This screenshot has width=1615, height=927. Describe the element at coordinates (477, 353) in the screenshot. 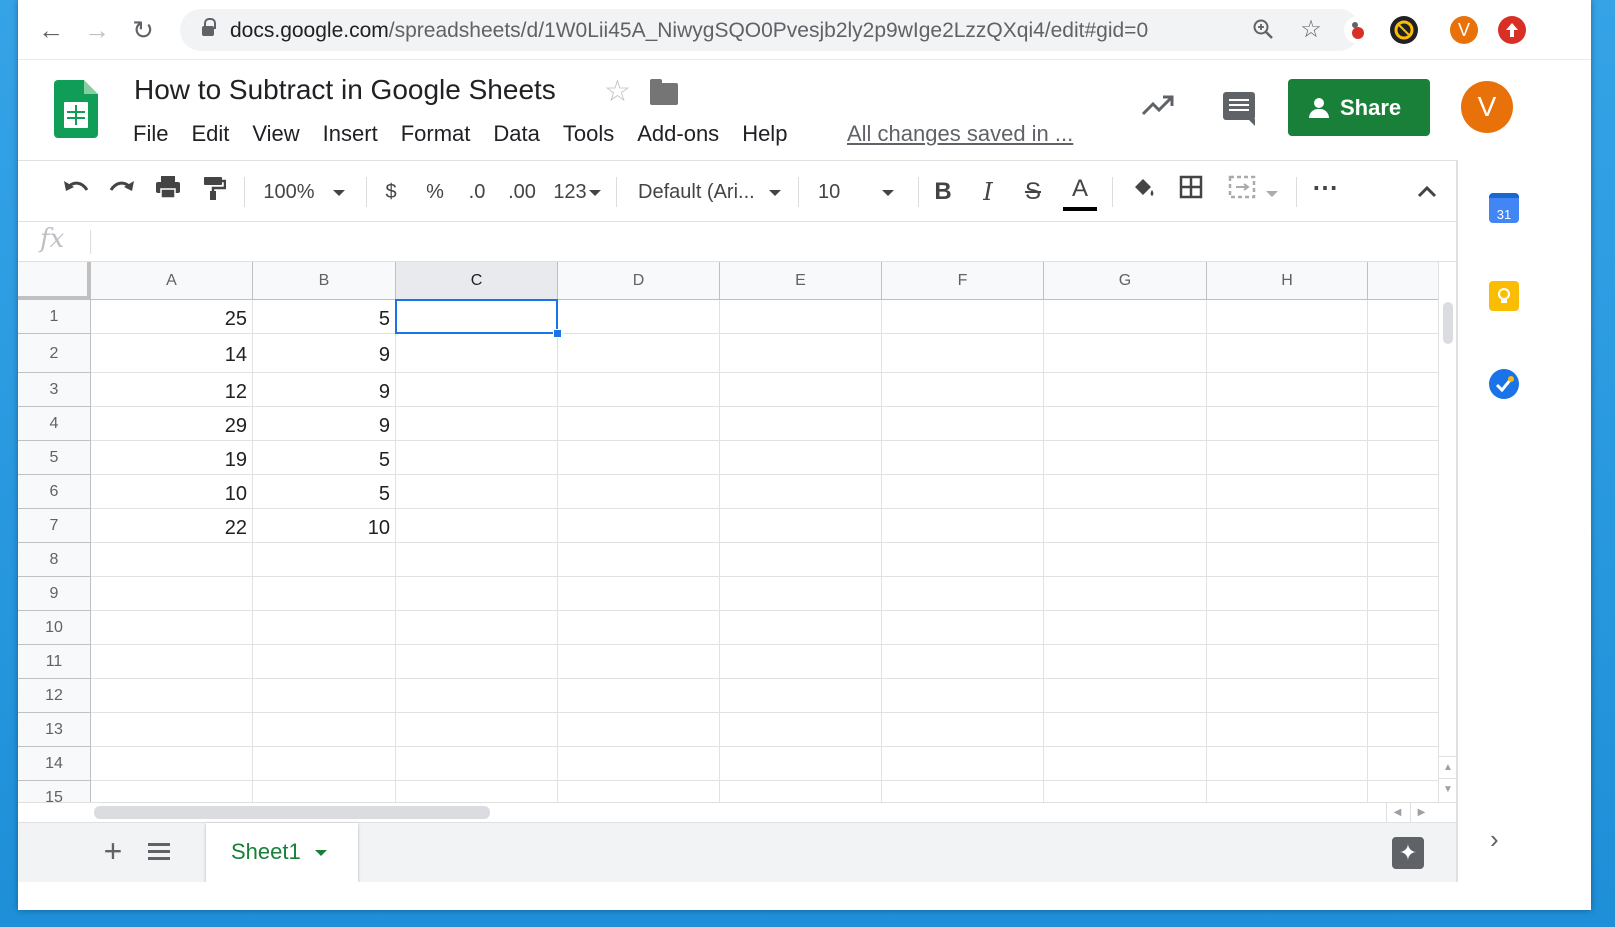

I see `cell-c2` at that location.